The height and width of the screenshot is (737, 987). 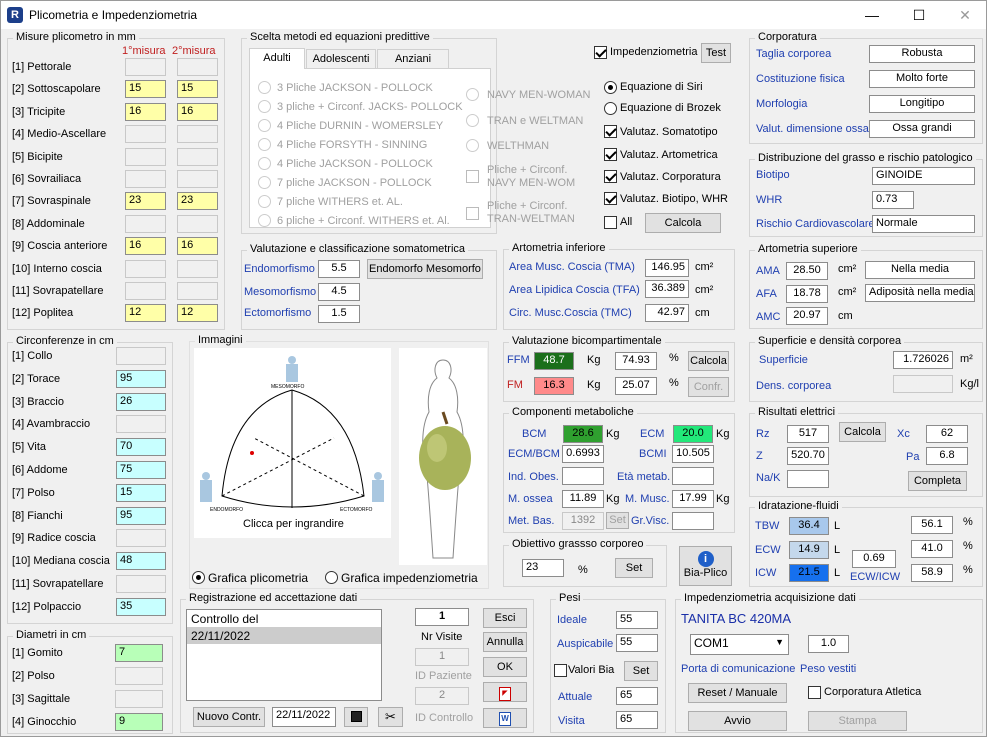 What do you see at coordinates (139, 699) in the screenshot?
I see `diam-field` at bounding box center [139, 699].